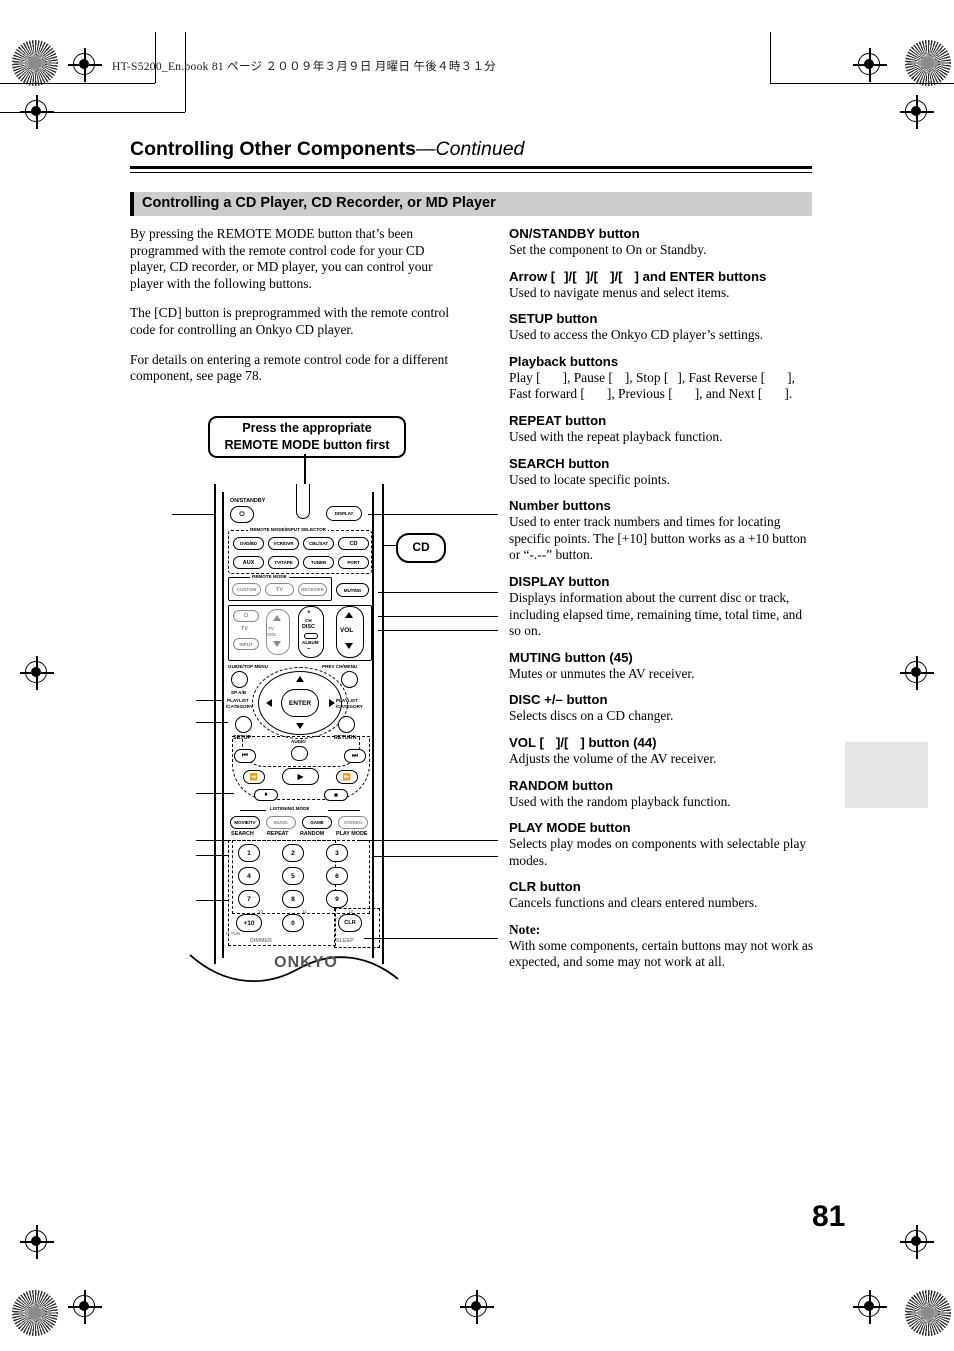 Image resolution: width=954 pixels, height=1351 pixels. What do you see at coordinates (353, 562) in the screenshot?
I see `input-button-port: PORT` at bounding box center [353, 562].